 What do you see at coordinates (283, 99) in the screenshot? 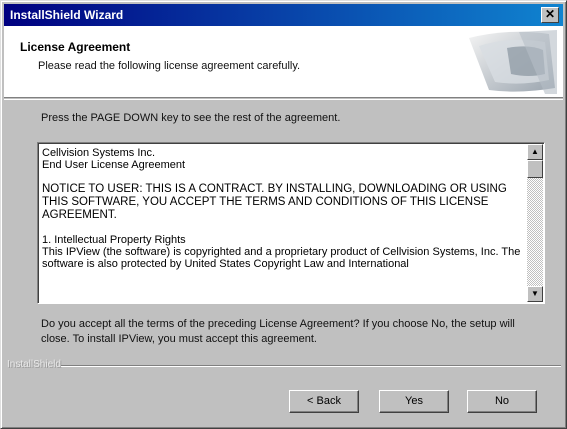
I see `header-separator` at bounding box center [283, 99].